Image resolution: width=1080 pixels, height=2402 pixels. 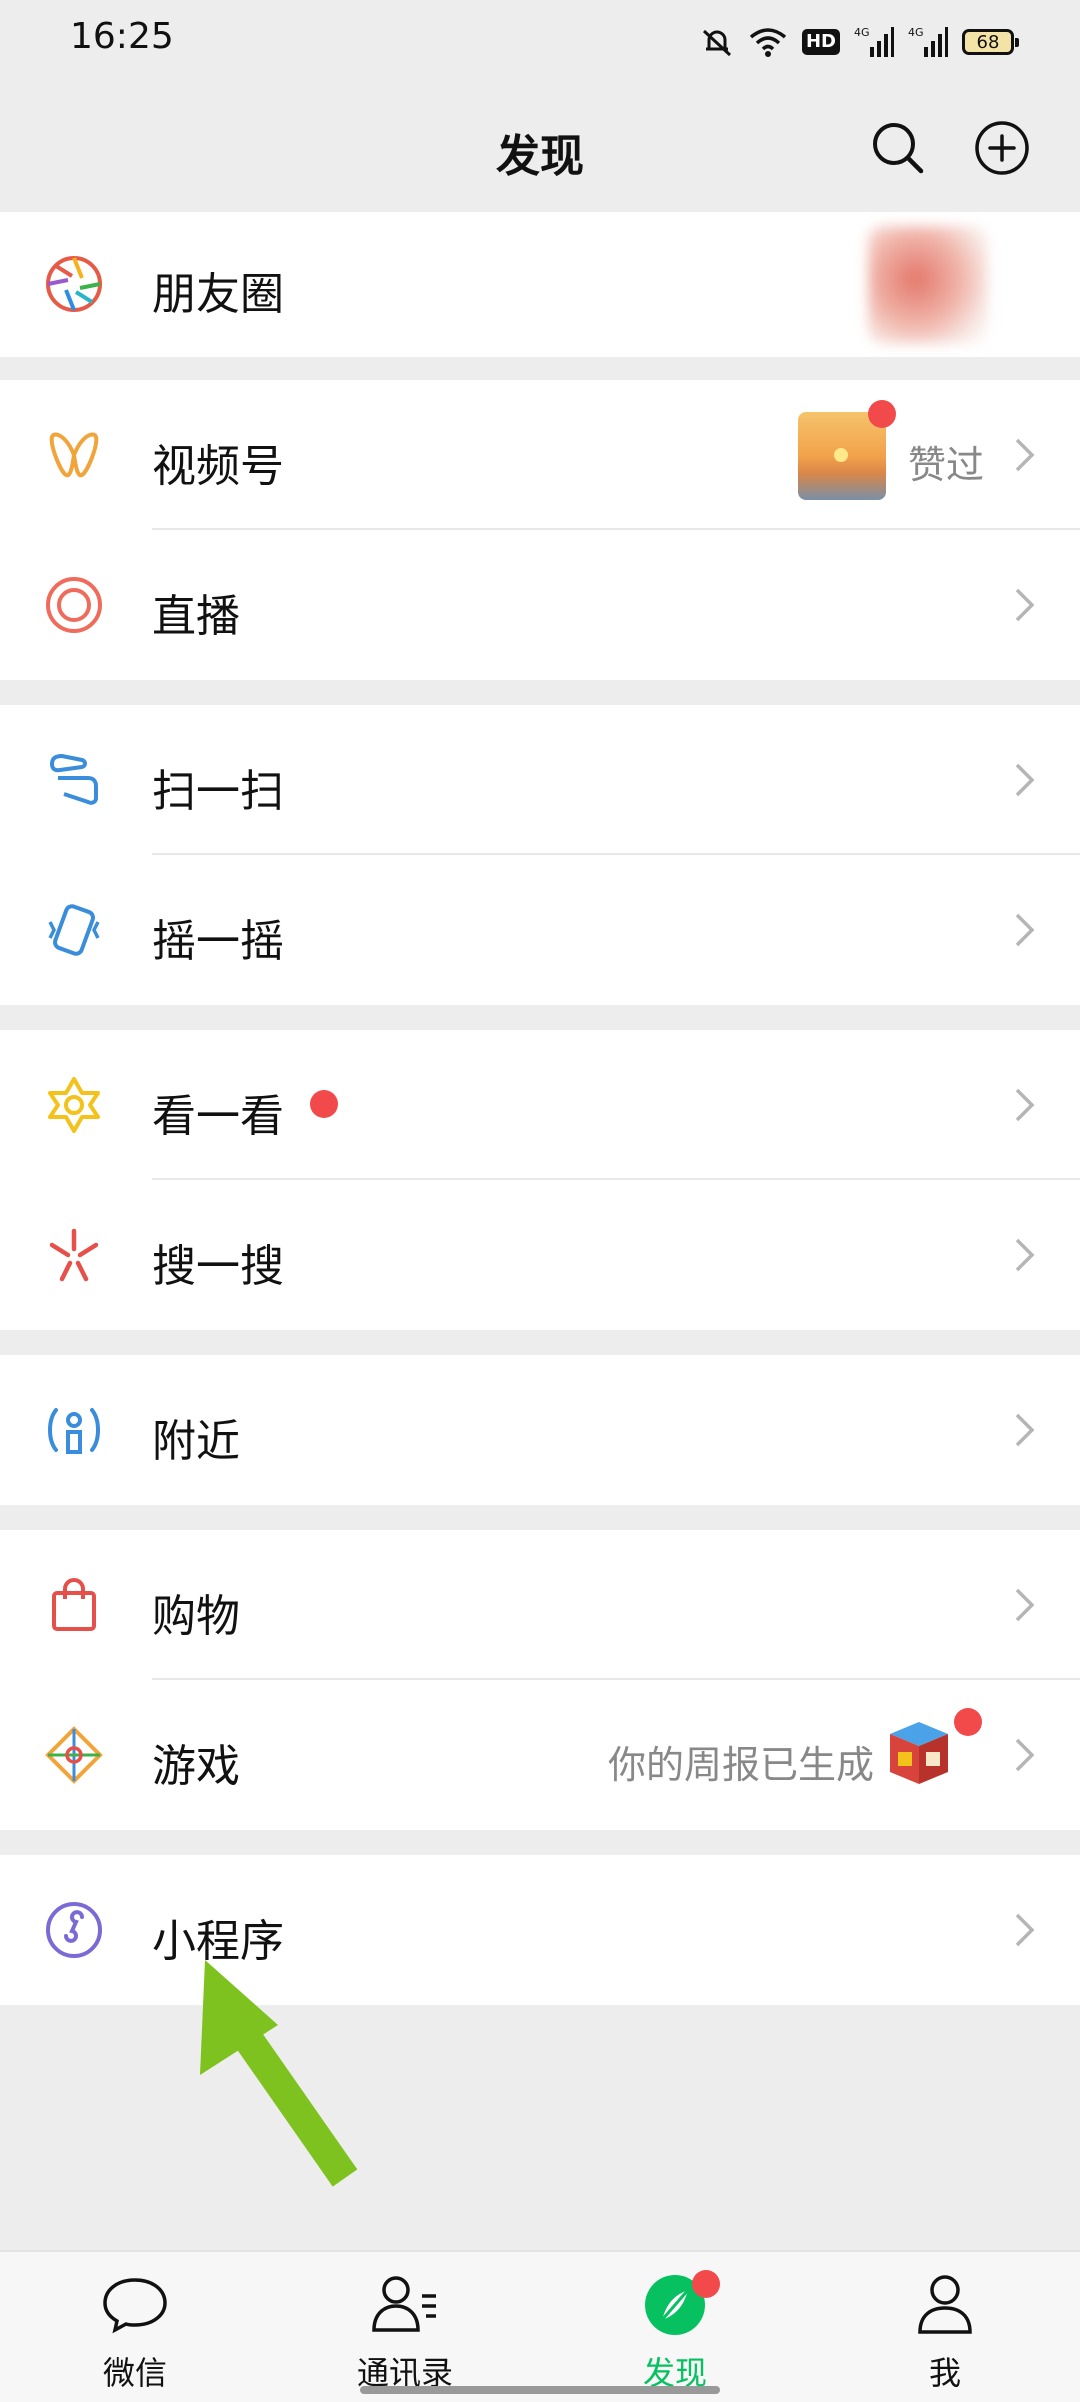 What do you see at coordinates (919, 1753) in the screenshot?
I see `game-cube-icon` at bounding box center [919, 1753].